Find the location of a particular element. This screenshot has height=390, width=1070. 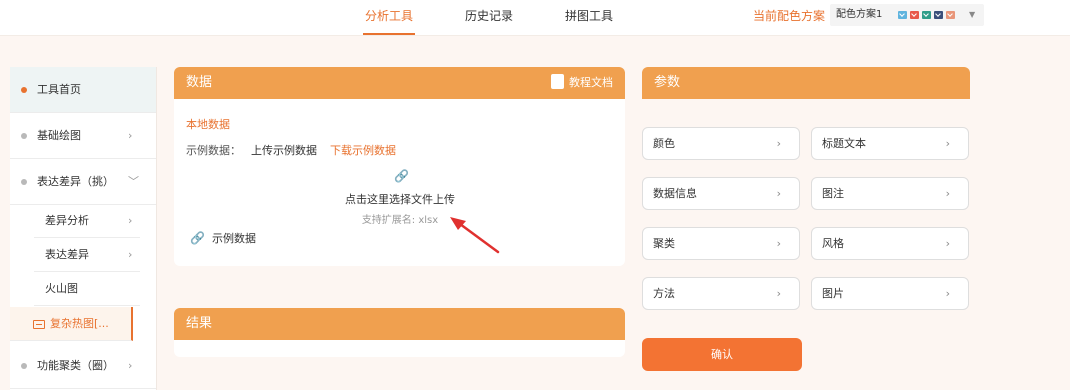

result-panel-title: 结果 is located at coordinates (199, 323).